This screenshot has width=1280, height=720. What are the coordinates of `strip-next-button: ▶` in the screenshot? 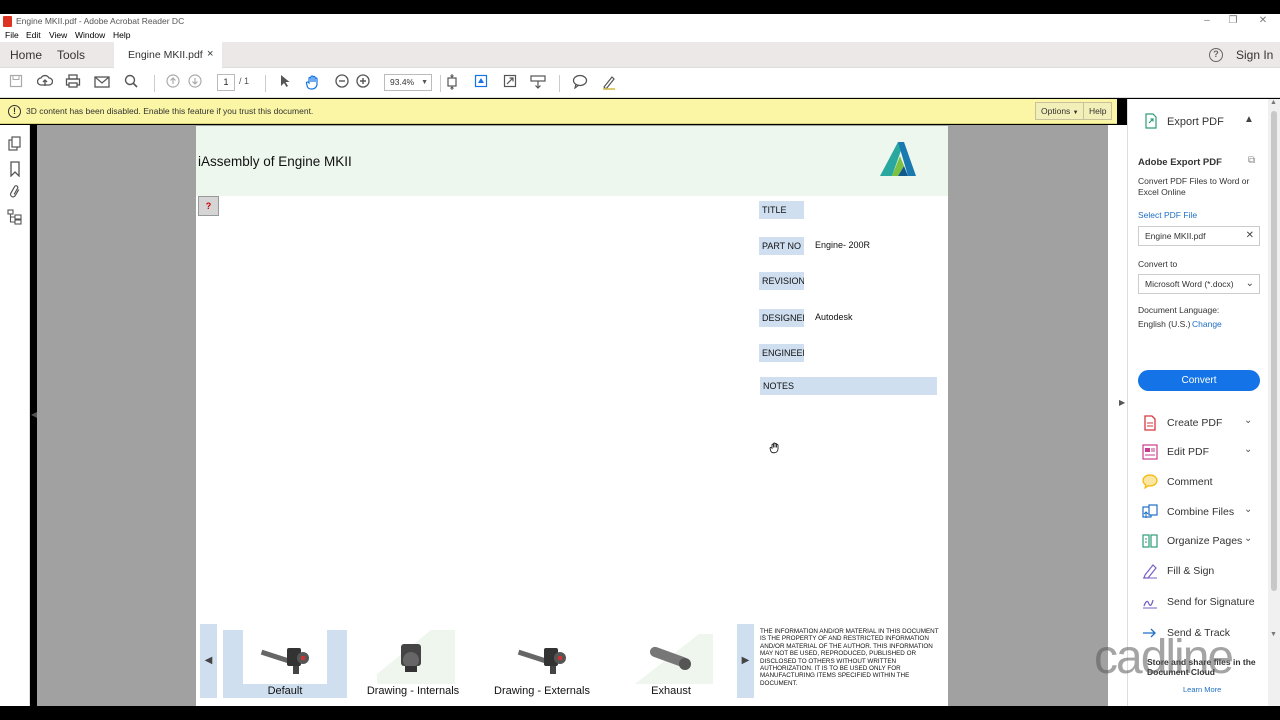 It's located at (745, 661).